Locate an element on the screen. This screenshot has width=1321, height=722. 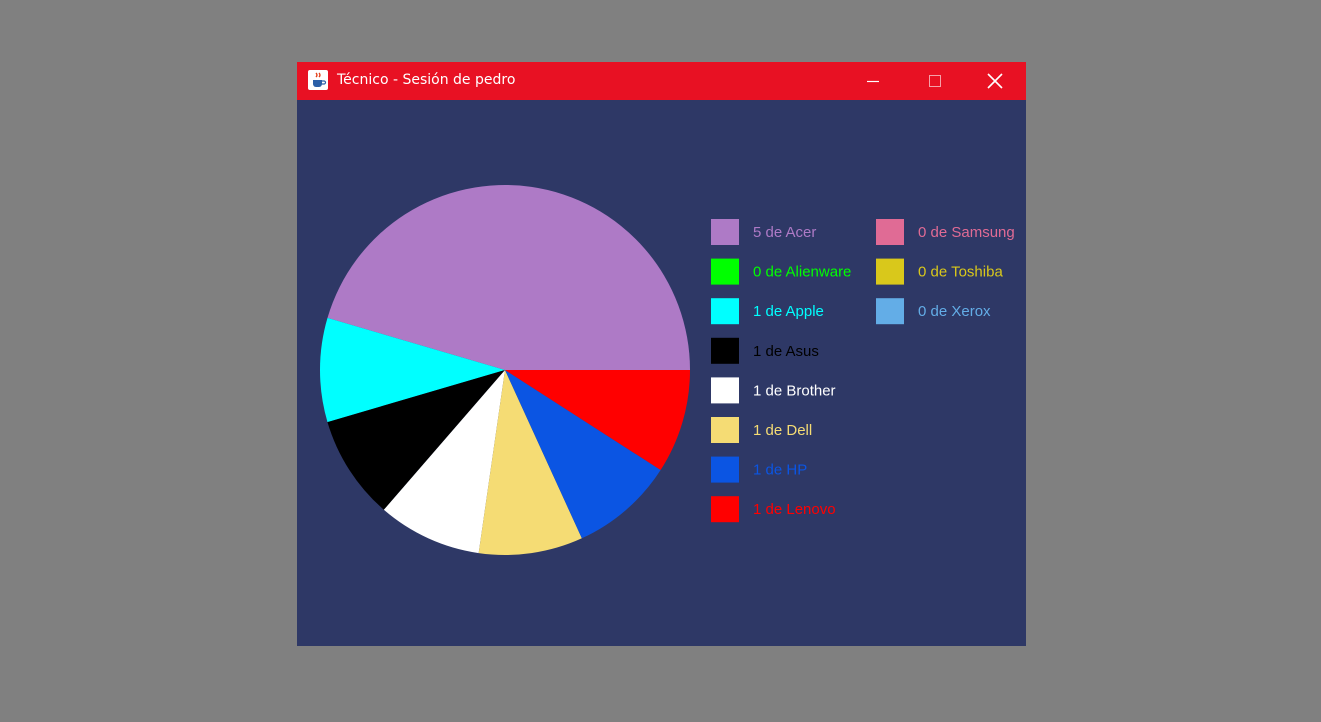
minimize-button is located at coordinates (873, 81).